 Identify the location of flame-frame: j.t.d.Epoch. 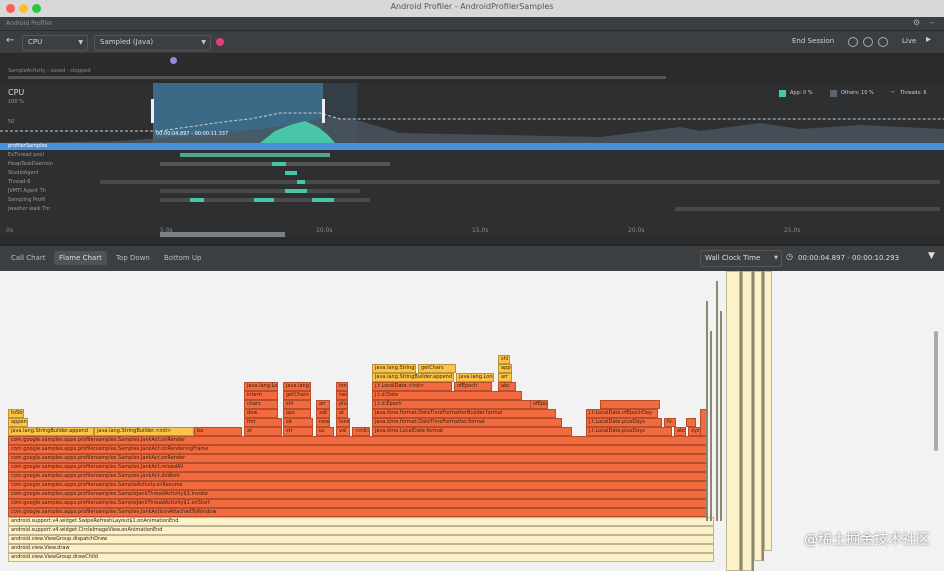
(452, 404).